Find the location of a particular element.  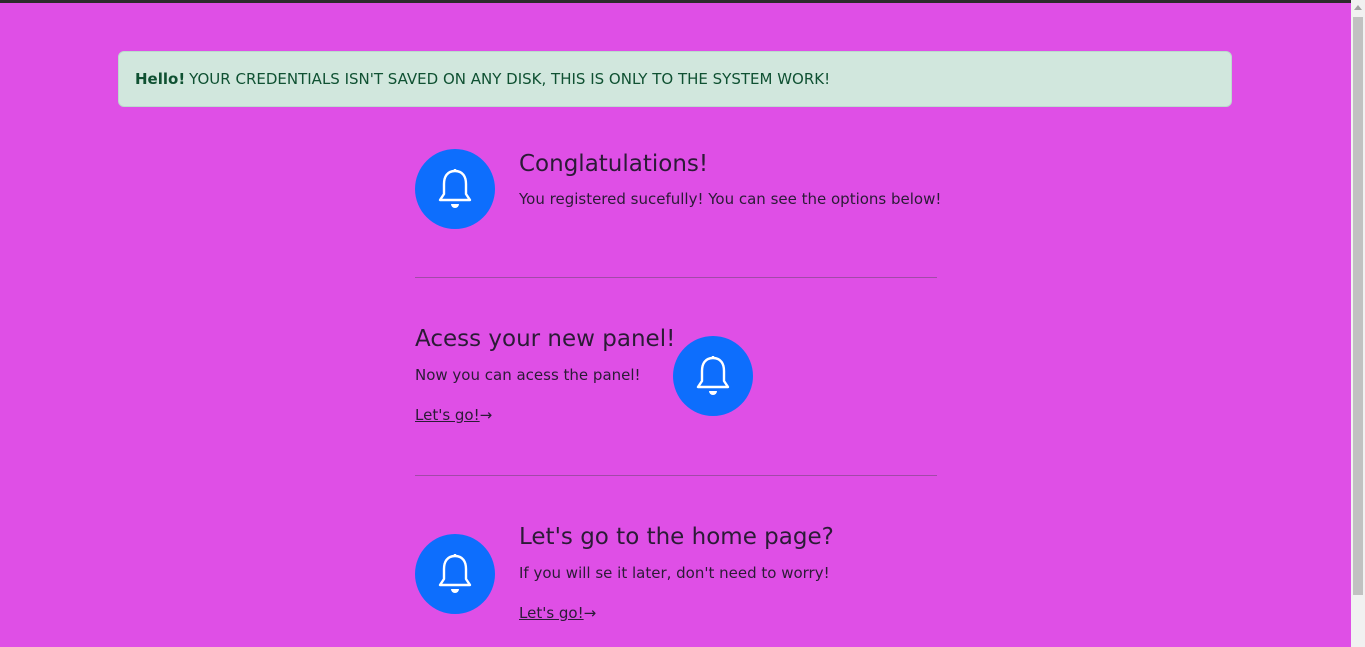

access-panel-link: Let's go!→ is located at coordinates (453, 415).